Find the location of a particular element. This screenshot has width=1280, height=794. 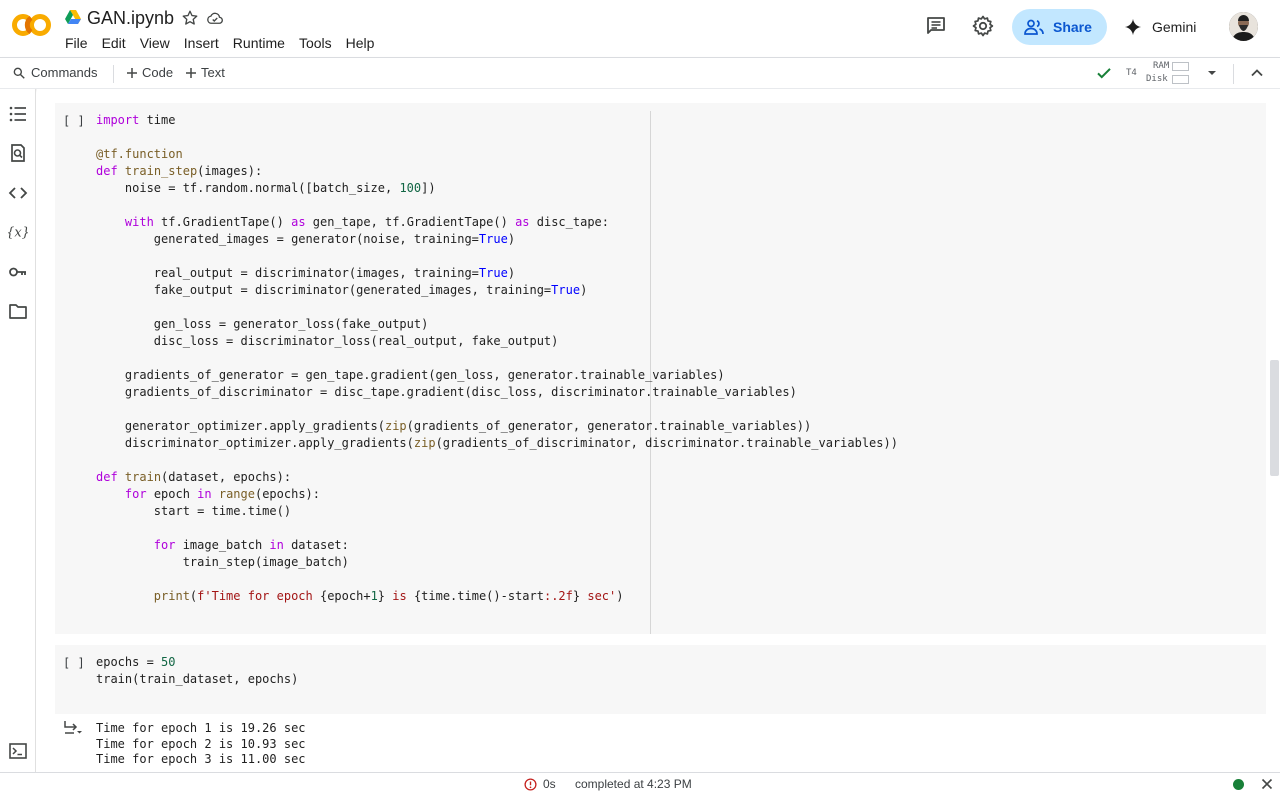

vertical-scrollbar is located at coordinates (1274, 418).